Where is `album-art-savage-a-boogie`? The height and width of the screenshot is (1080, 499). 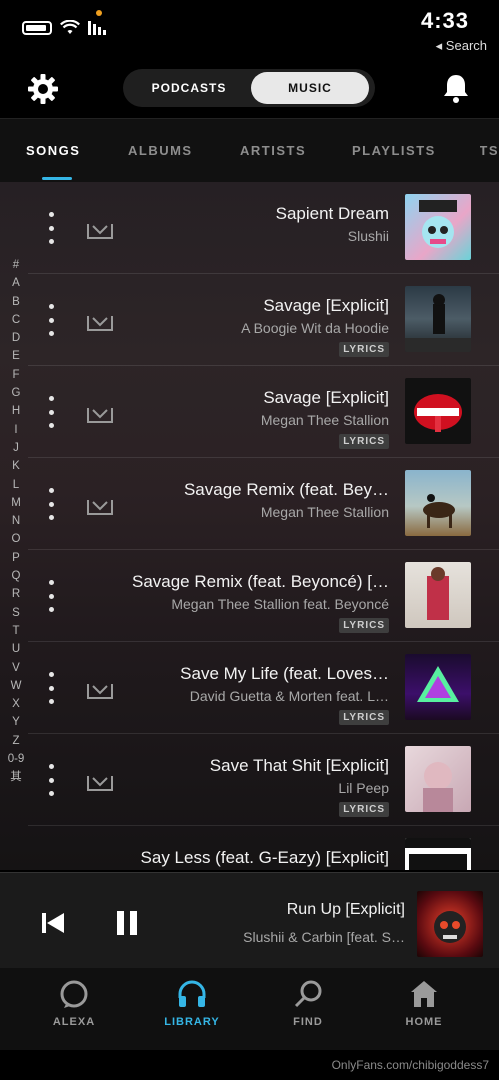
album-art-savage-a-boogie is located at coordinates (438, 319).